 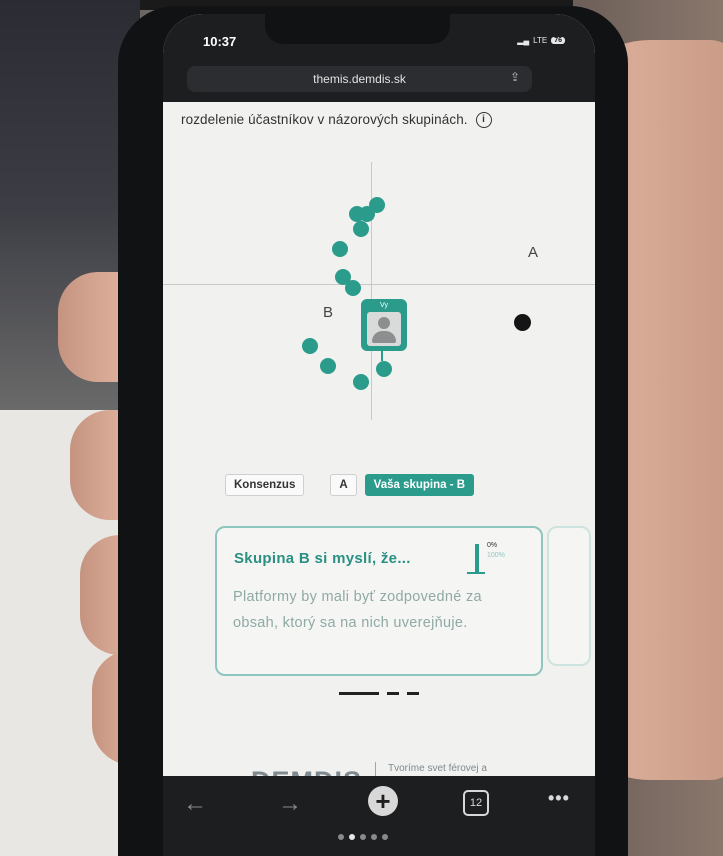 I want to click on phone-notch, so click(x=357, y=29).